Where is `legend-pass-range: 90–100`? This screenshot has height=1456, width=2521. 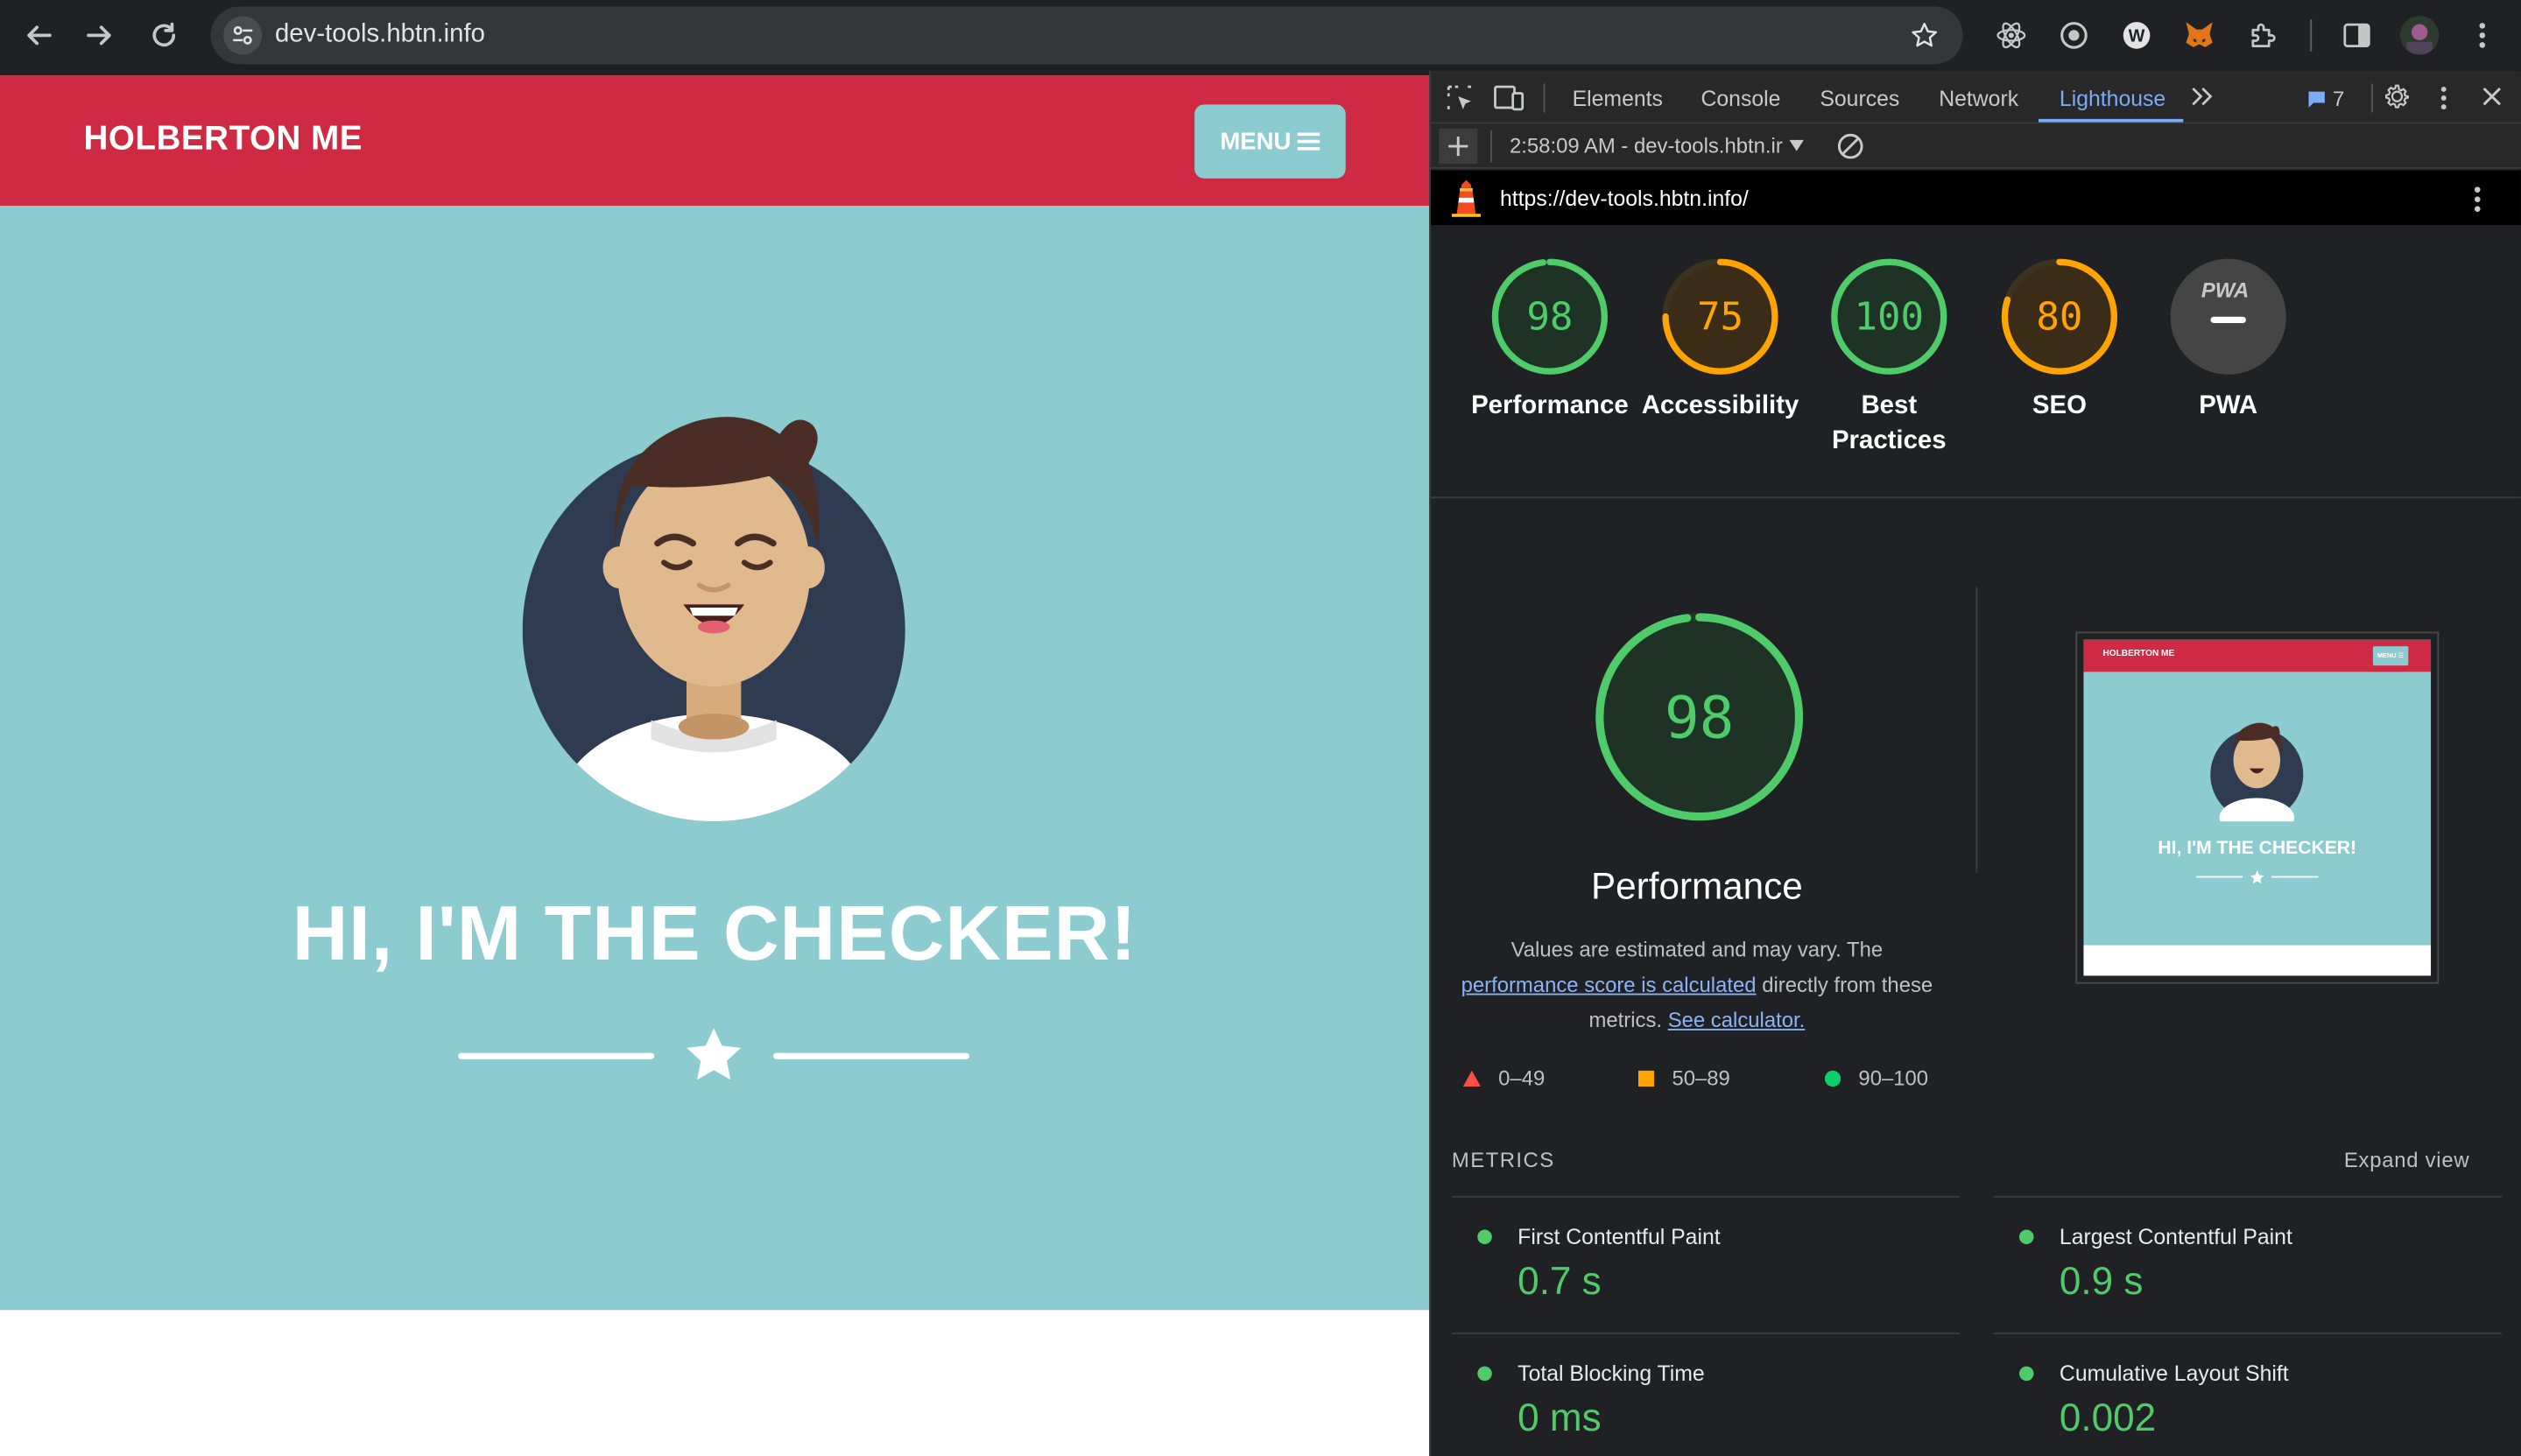 legend-pass-range: 90–100 is located at coordinates (1893, 1078).